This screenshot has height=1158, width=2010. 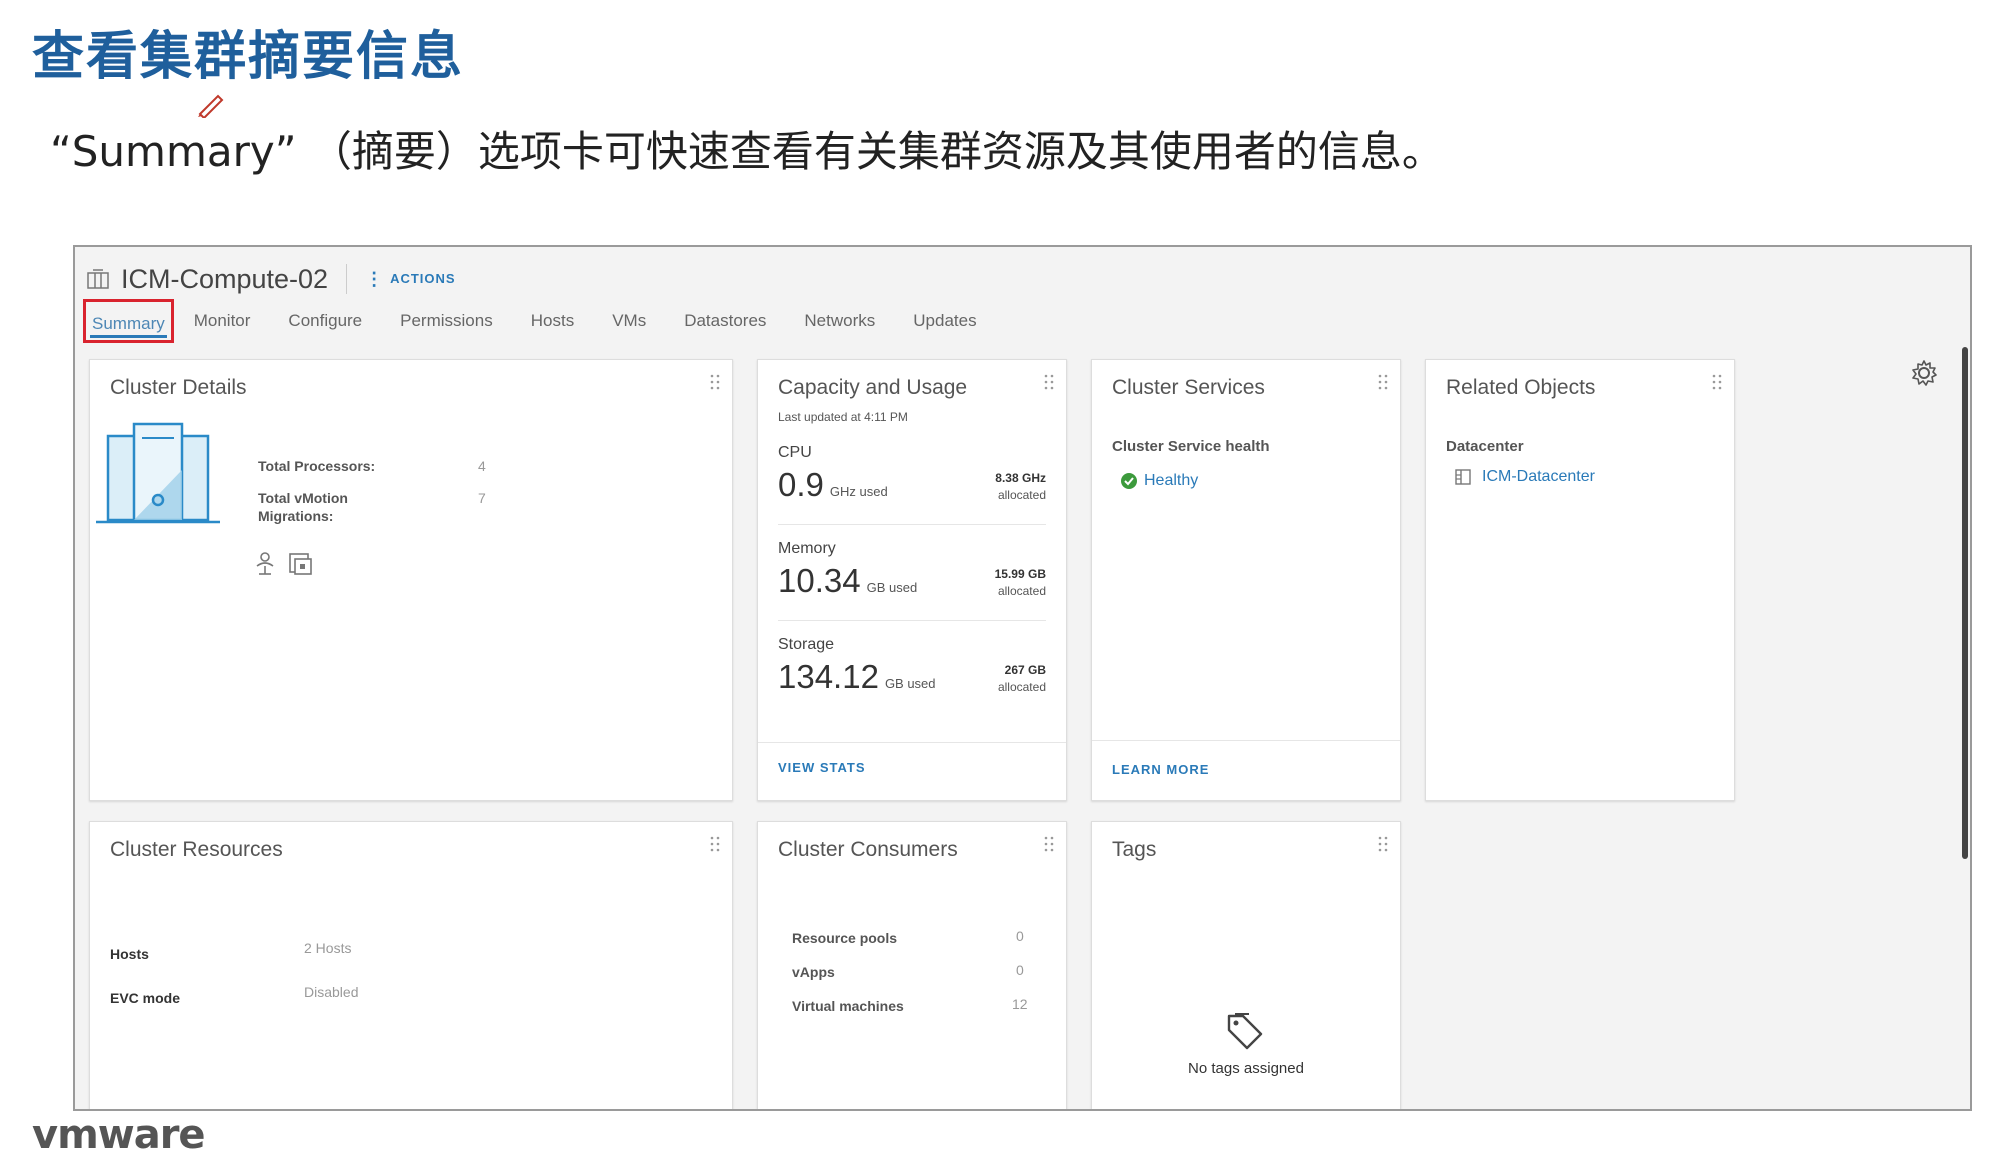 I want to click on card-title: Tags, so click(x=1134, y=849).